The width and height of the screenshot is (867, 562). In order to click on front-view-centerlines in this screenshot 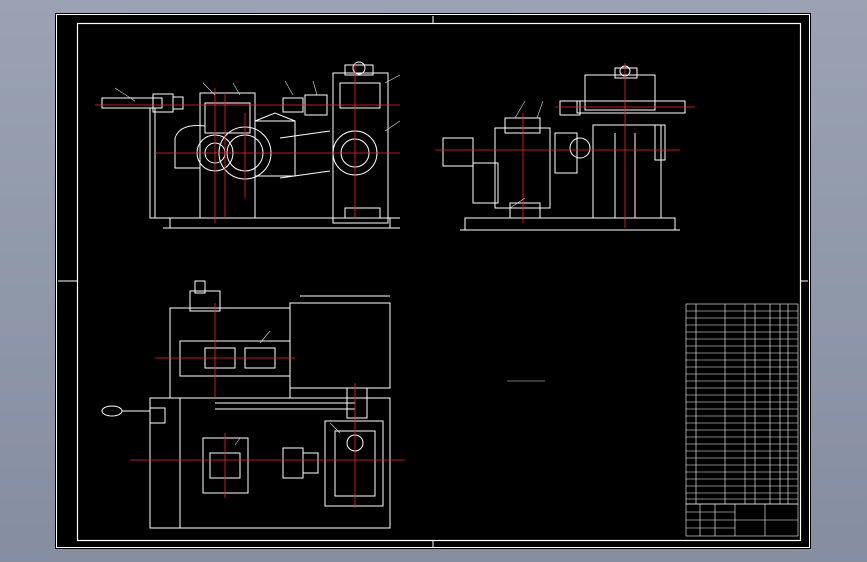, I will do `click(247, 143)`.